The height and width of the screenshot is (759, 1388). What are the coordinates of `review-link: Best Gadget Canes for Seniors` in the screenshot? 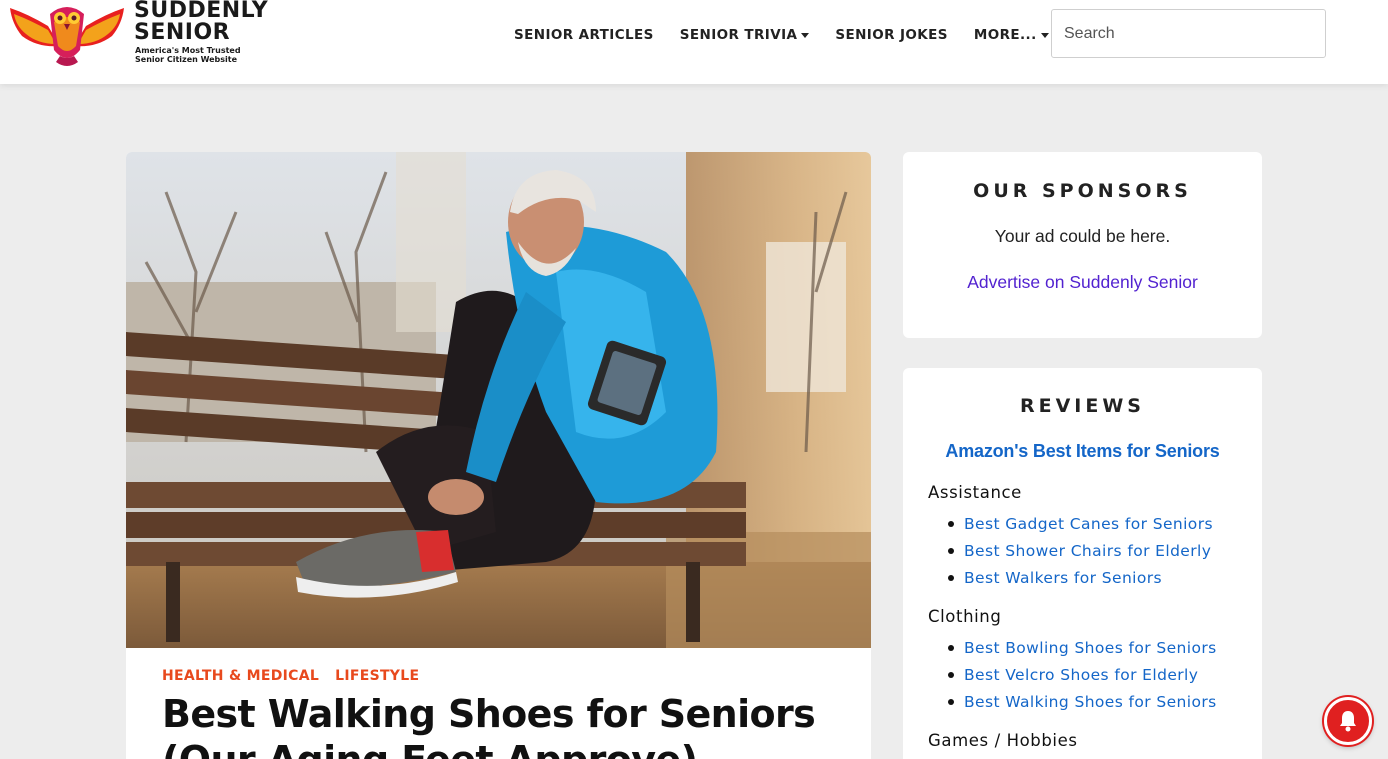 It's located at (1088, 524).